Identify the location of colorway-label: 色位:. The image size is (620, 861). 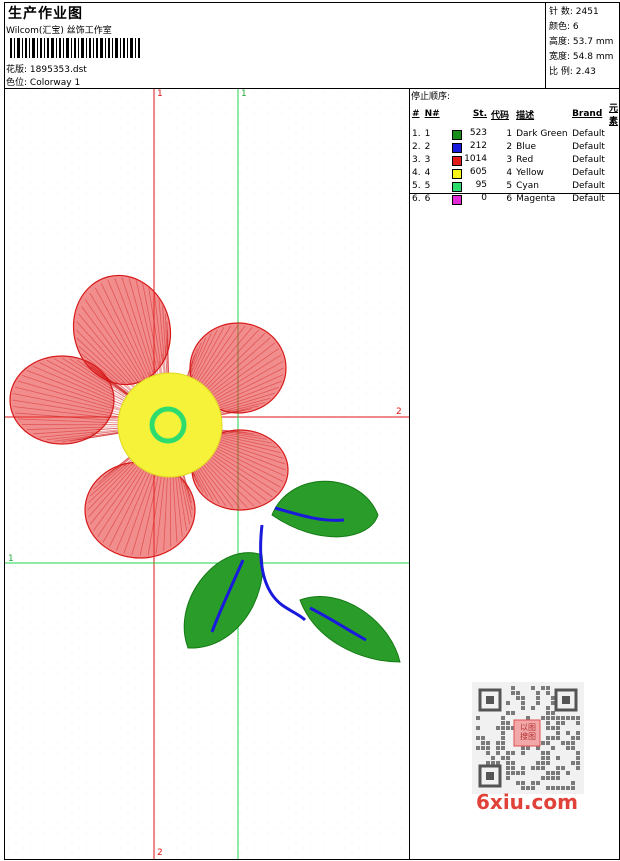
(17, 83).